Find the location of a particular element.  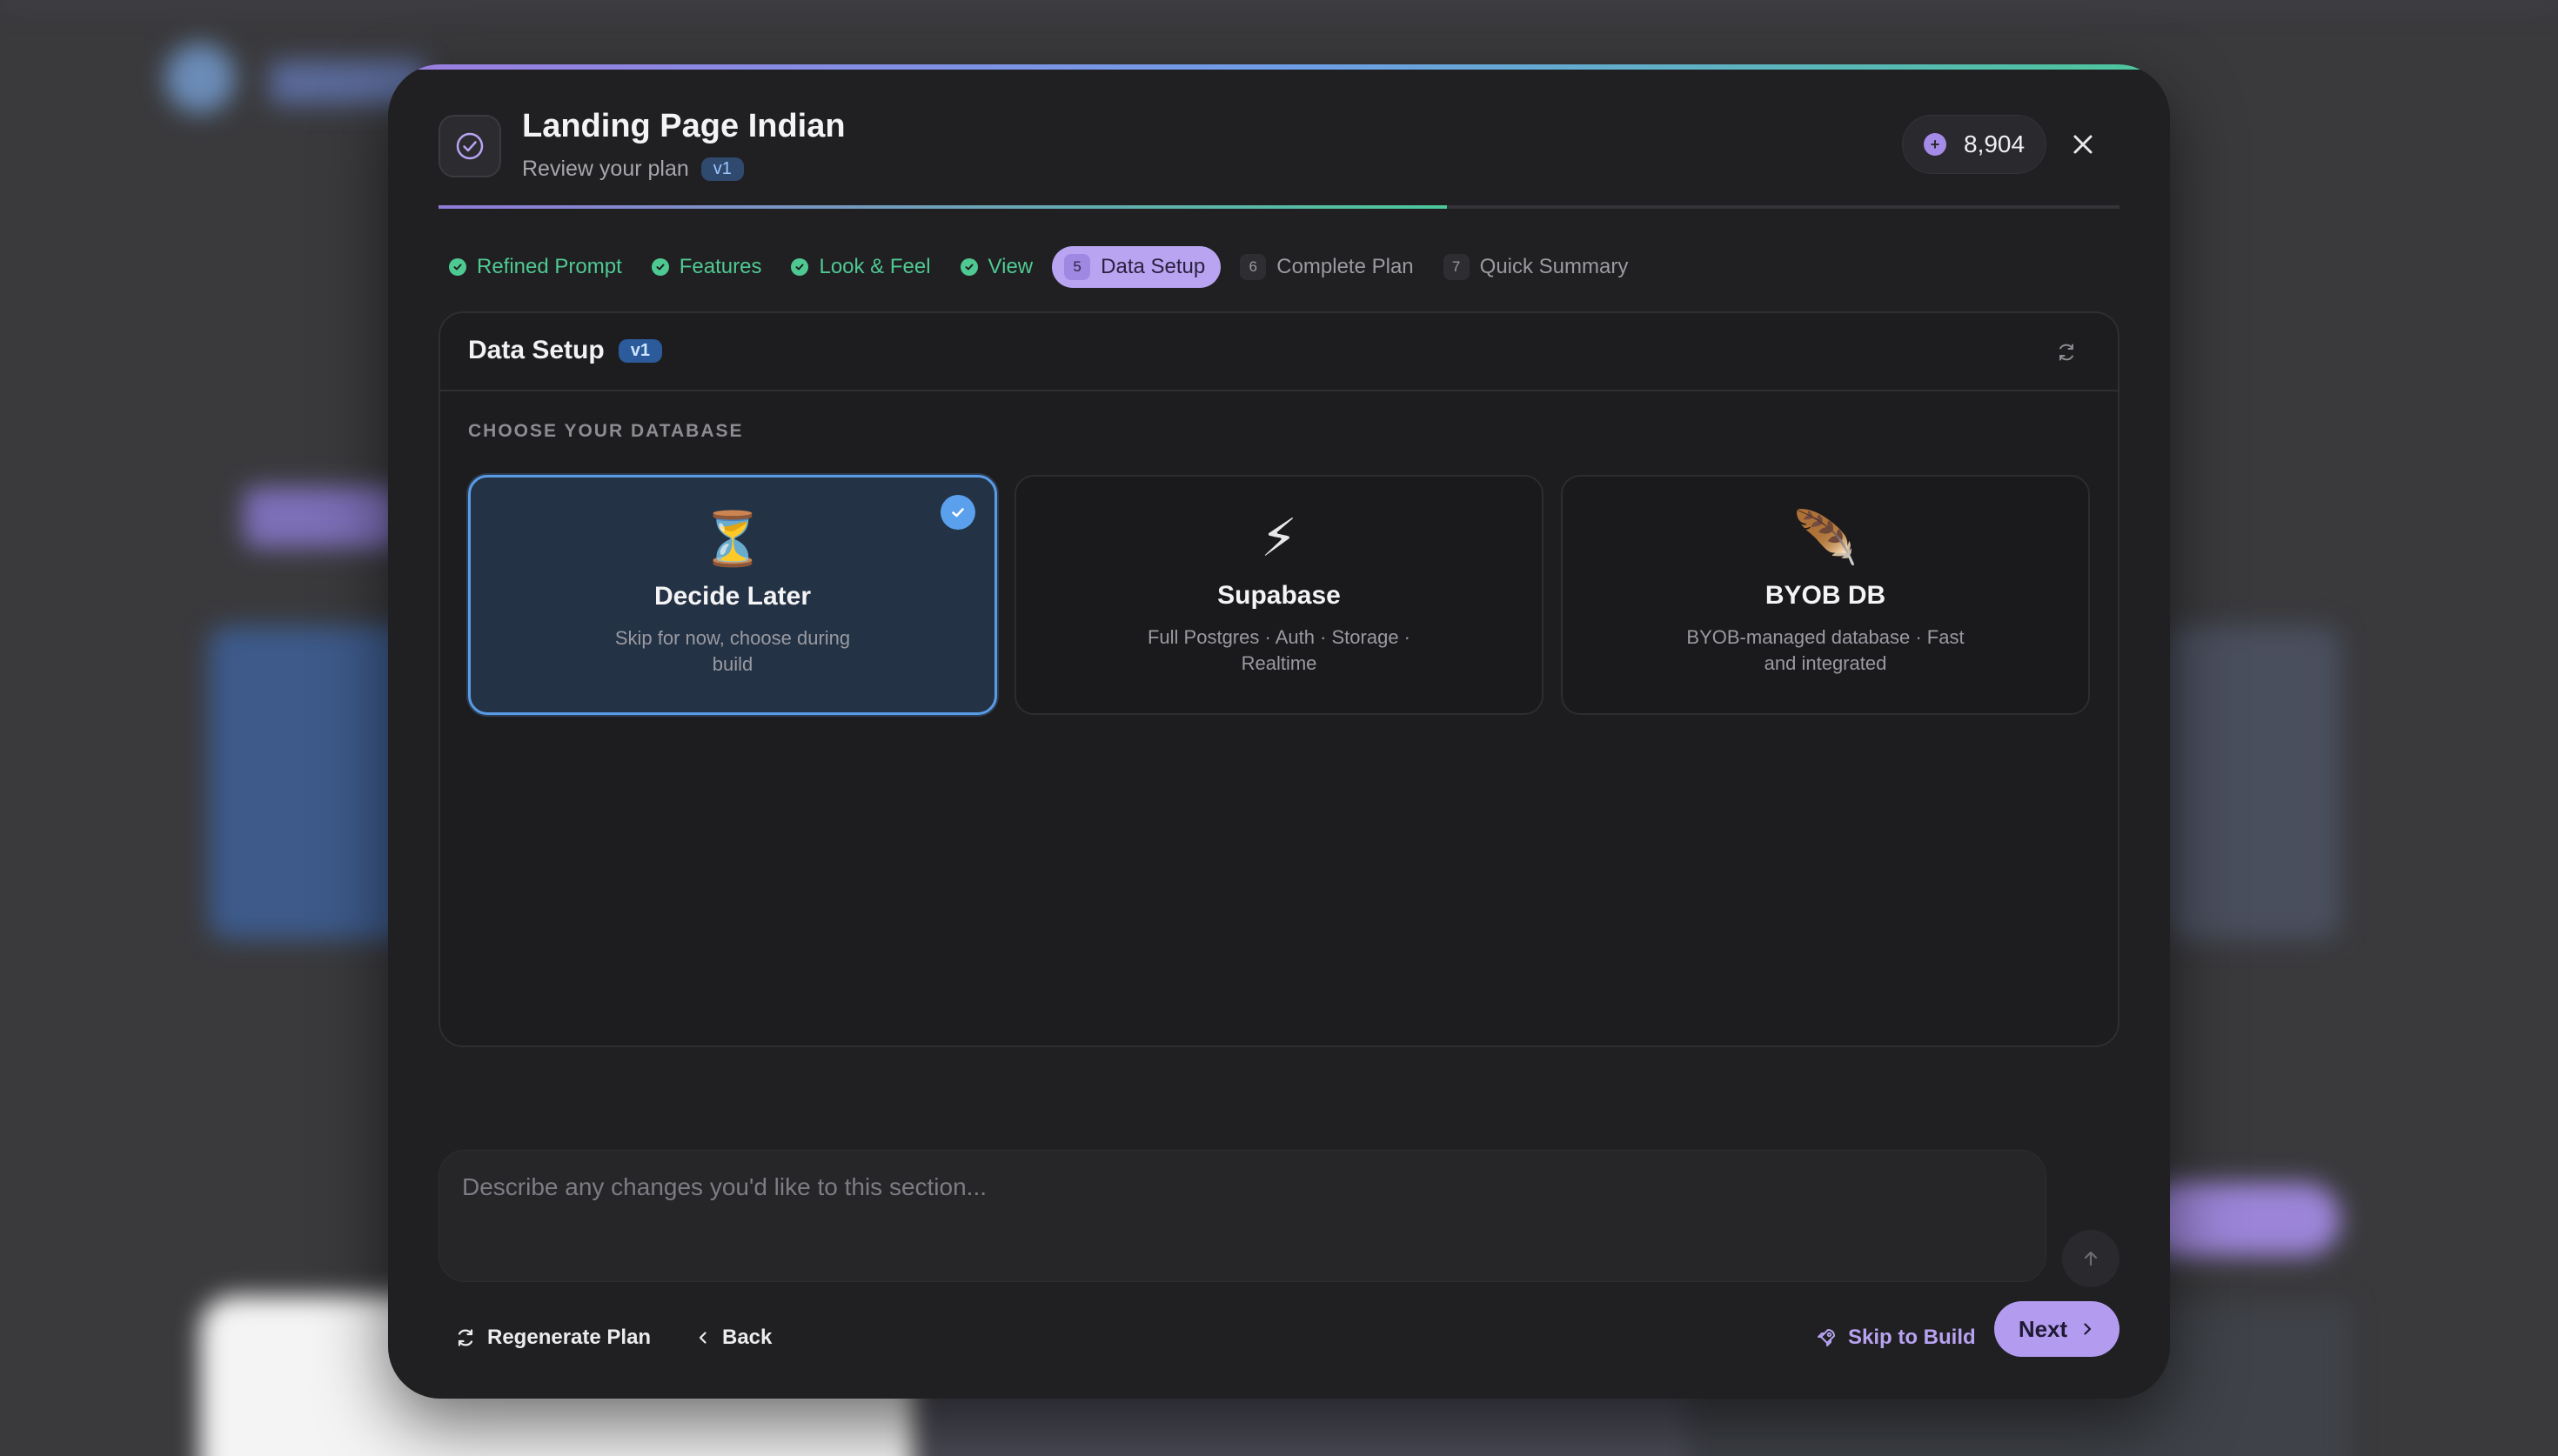

changes-input is located at coordinates (1242, 1216).